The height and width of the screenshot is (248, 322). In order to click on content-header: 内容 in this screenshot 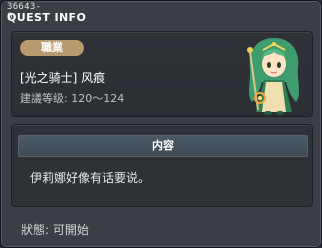, I will do `click(163, 146)`.